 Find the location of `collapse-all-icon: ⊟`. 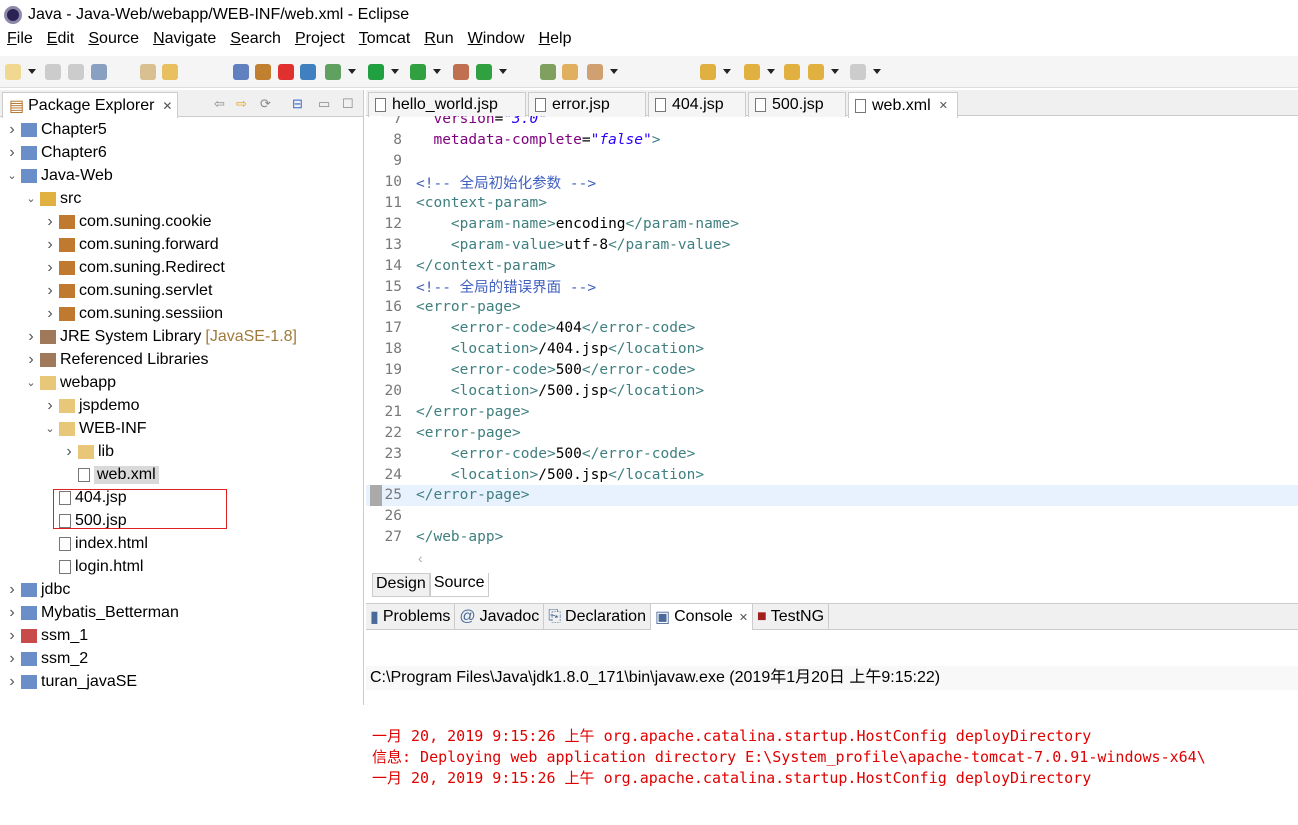

collapse-all-icon: ⊟ is located at coordinates (297, 104).